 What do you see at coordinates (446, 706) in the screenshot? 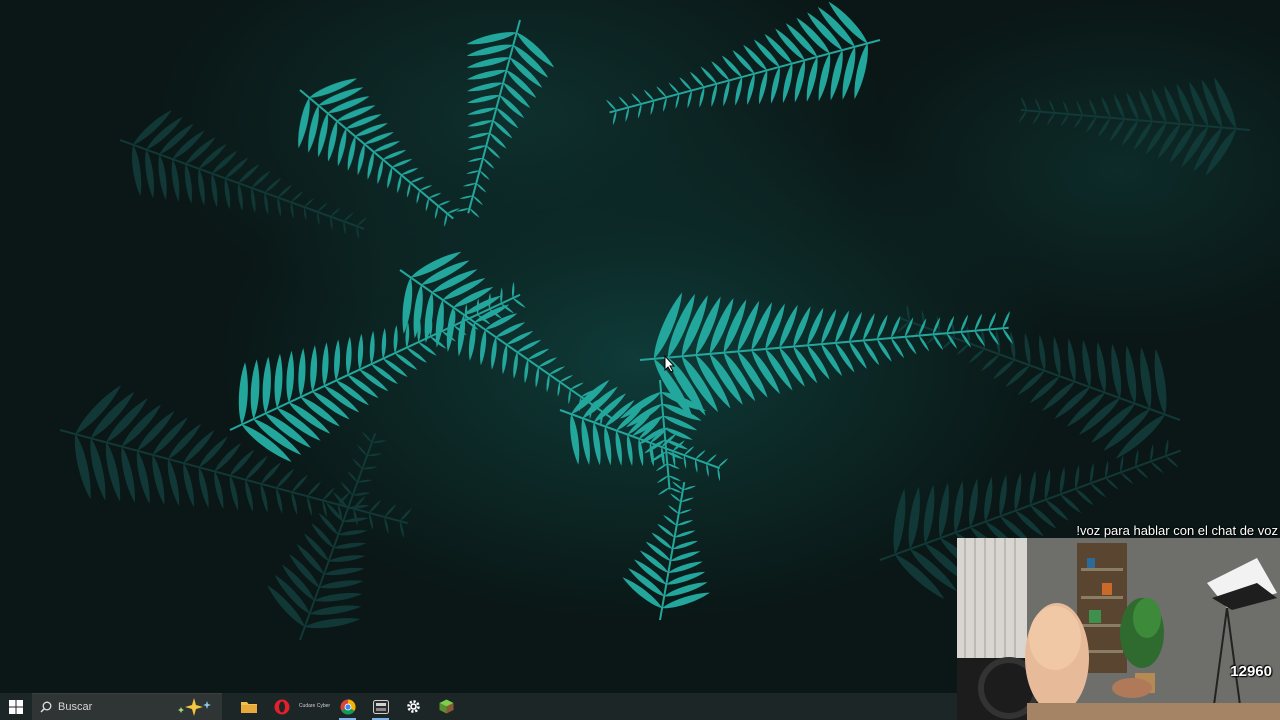
I see `minecraft-icon` at bounding box center [446, 706].